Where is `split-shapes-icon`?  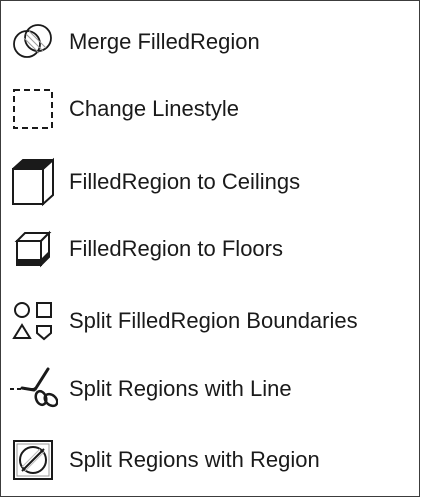 split-shapes-icon is located at coordinates (33, 321).